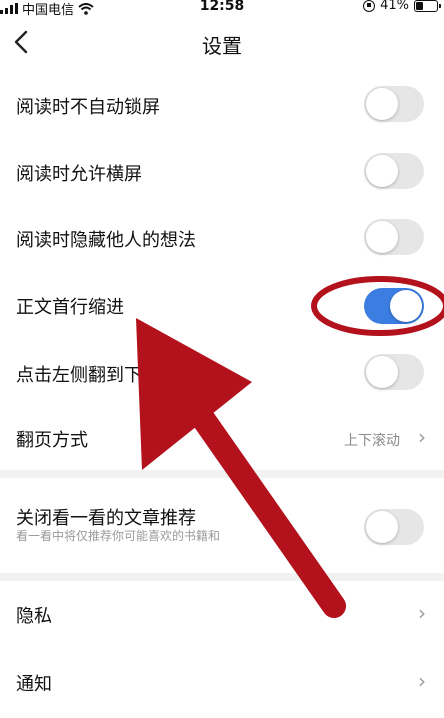  I want to click on setting-label: 点击左侧翻到下一页, so click(97, 375).